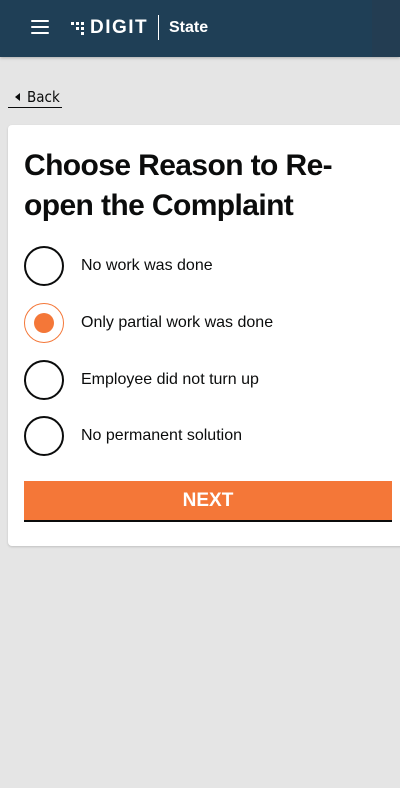 This screenshot has width=400, height=788. What do you see at coordinates (208, 501) in the screenshot?
I see `next-button: NEXT` at bounding box center [208, 501].